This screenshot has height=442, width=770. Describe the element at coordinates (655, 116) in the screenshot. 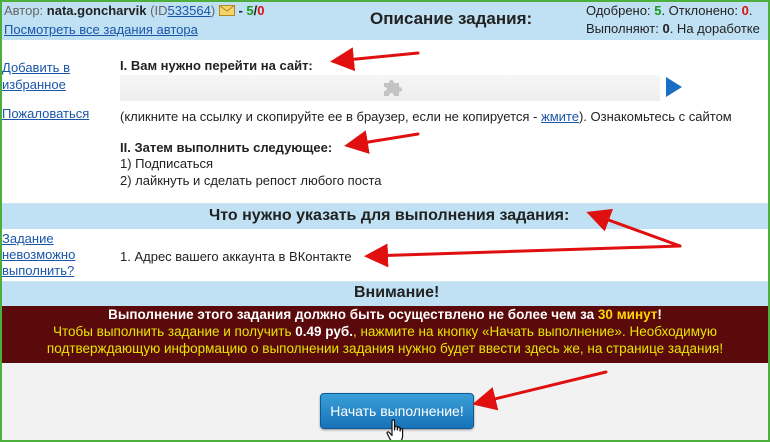

I see `copy-hint-tail: ). Ознакомьтесь с сайтом` at that location.